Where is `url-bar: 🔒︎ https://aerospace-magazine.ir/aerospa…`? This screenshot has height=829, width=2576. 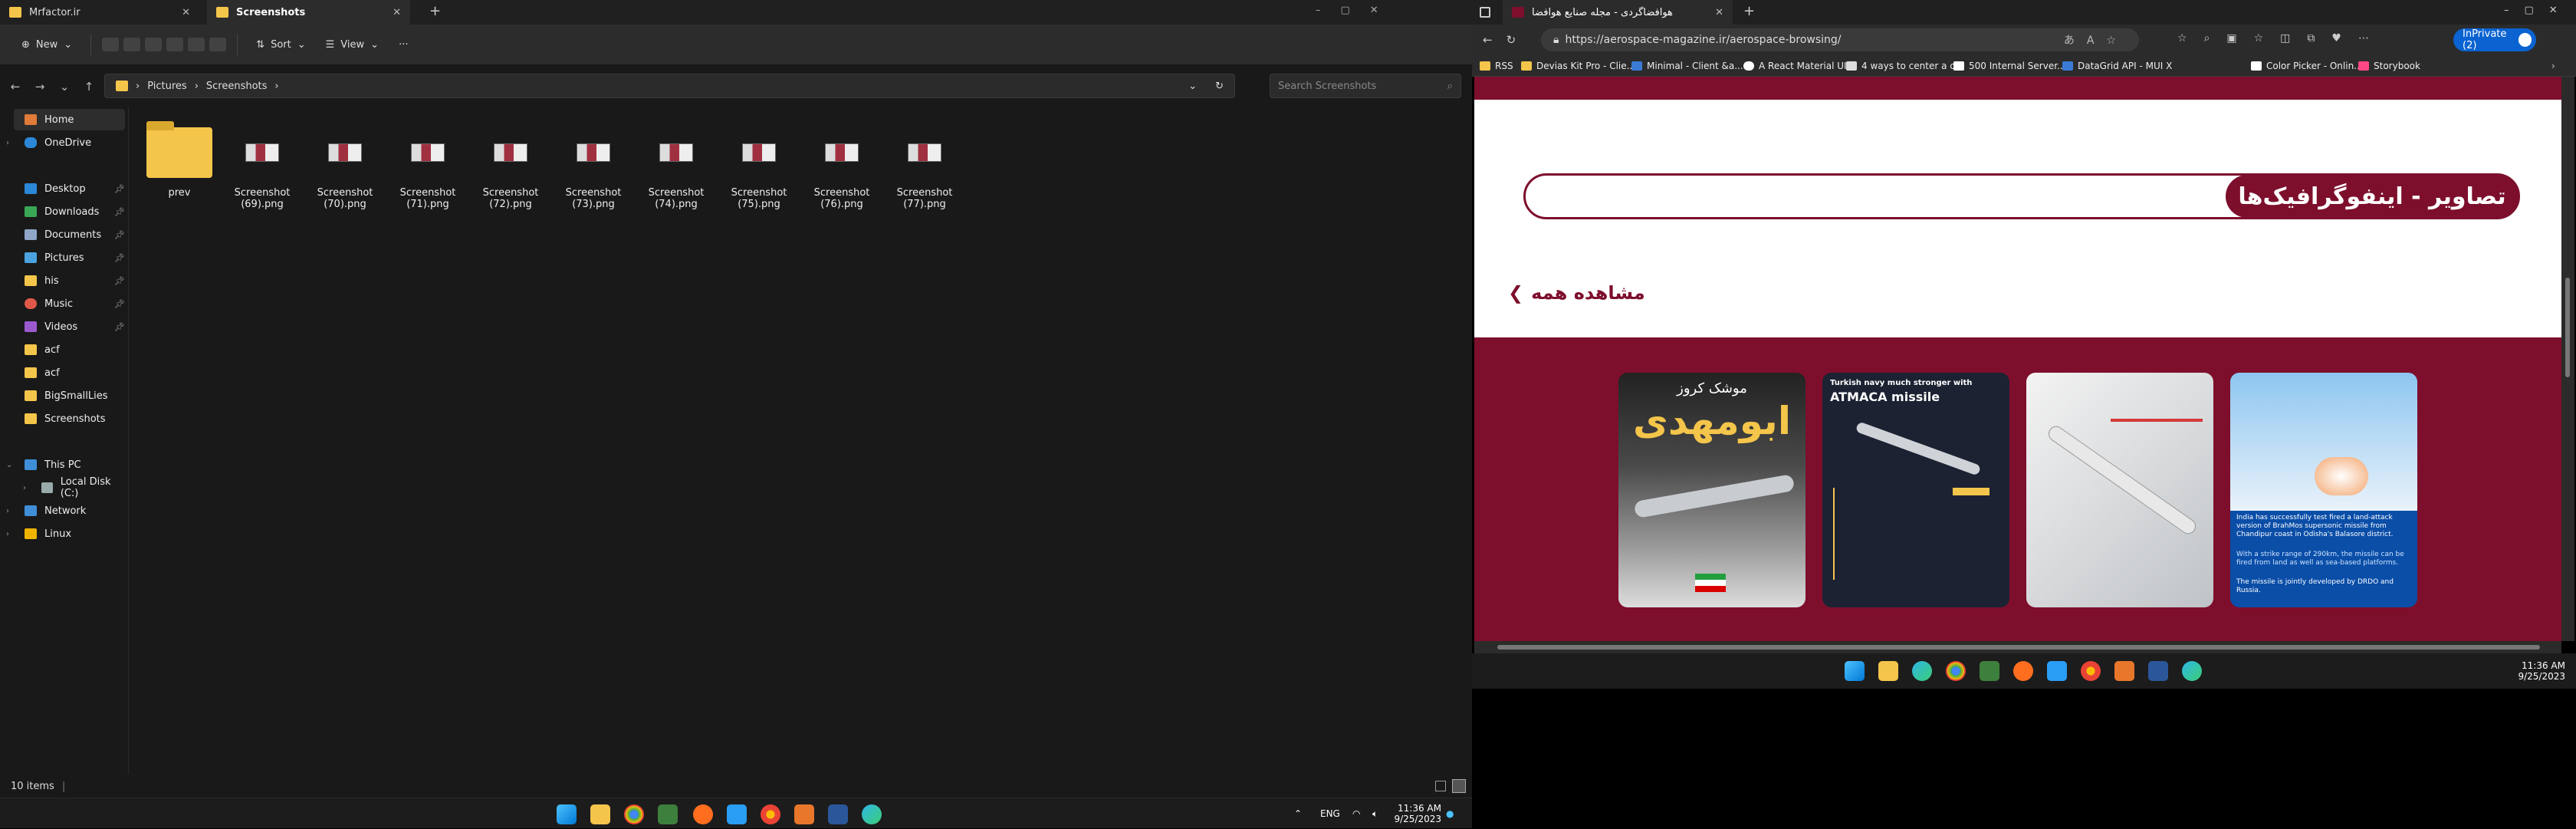 url-bar: 🔒︎ https://aerospace-magazine.ir/aerospa… is located at coordinates (1840, 39).